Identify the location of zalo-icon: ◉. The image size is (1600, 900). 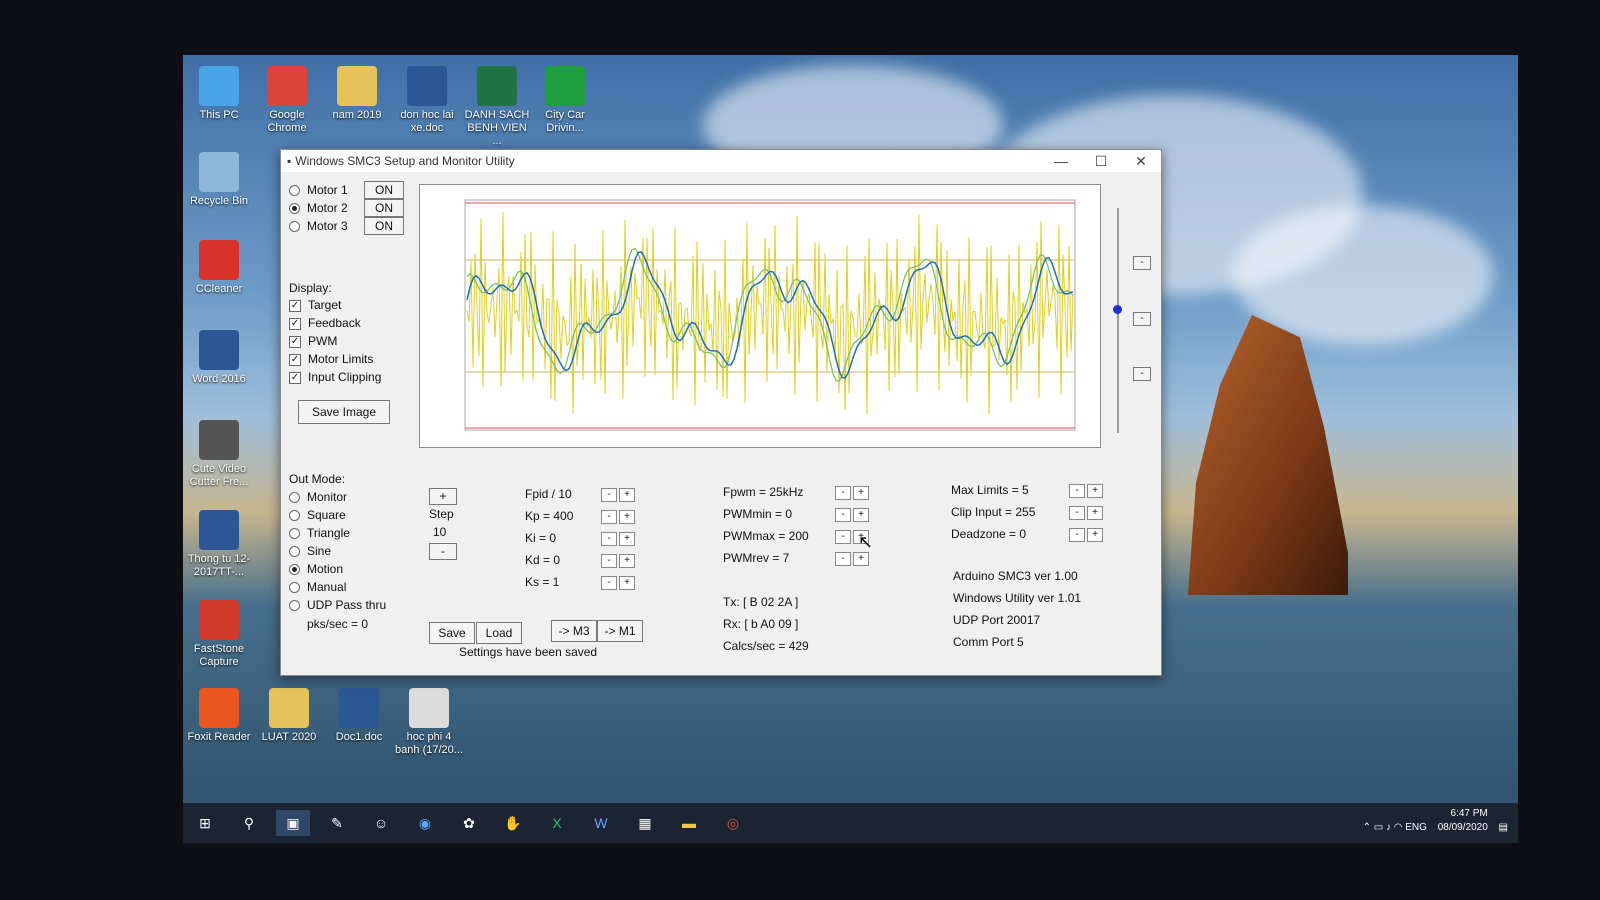
(425, 823).